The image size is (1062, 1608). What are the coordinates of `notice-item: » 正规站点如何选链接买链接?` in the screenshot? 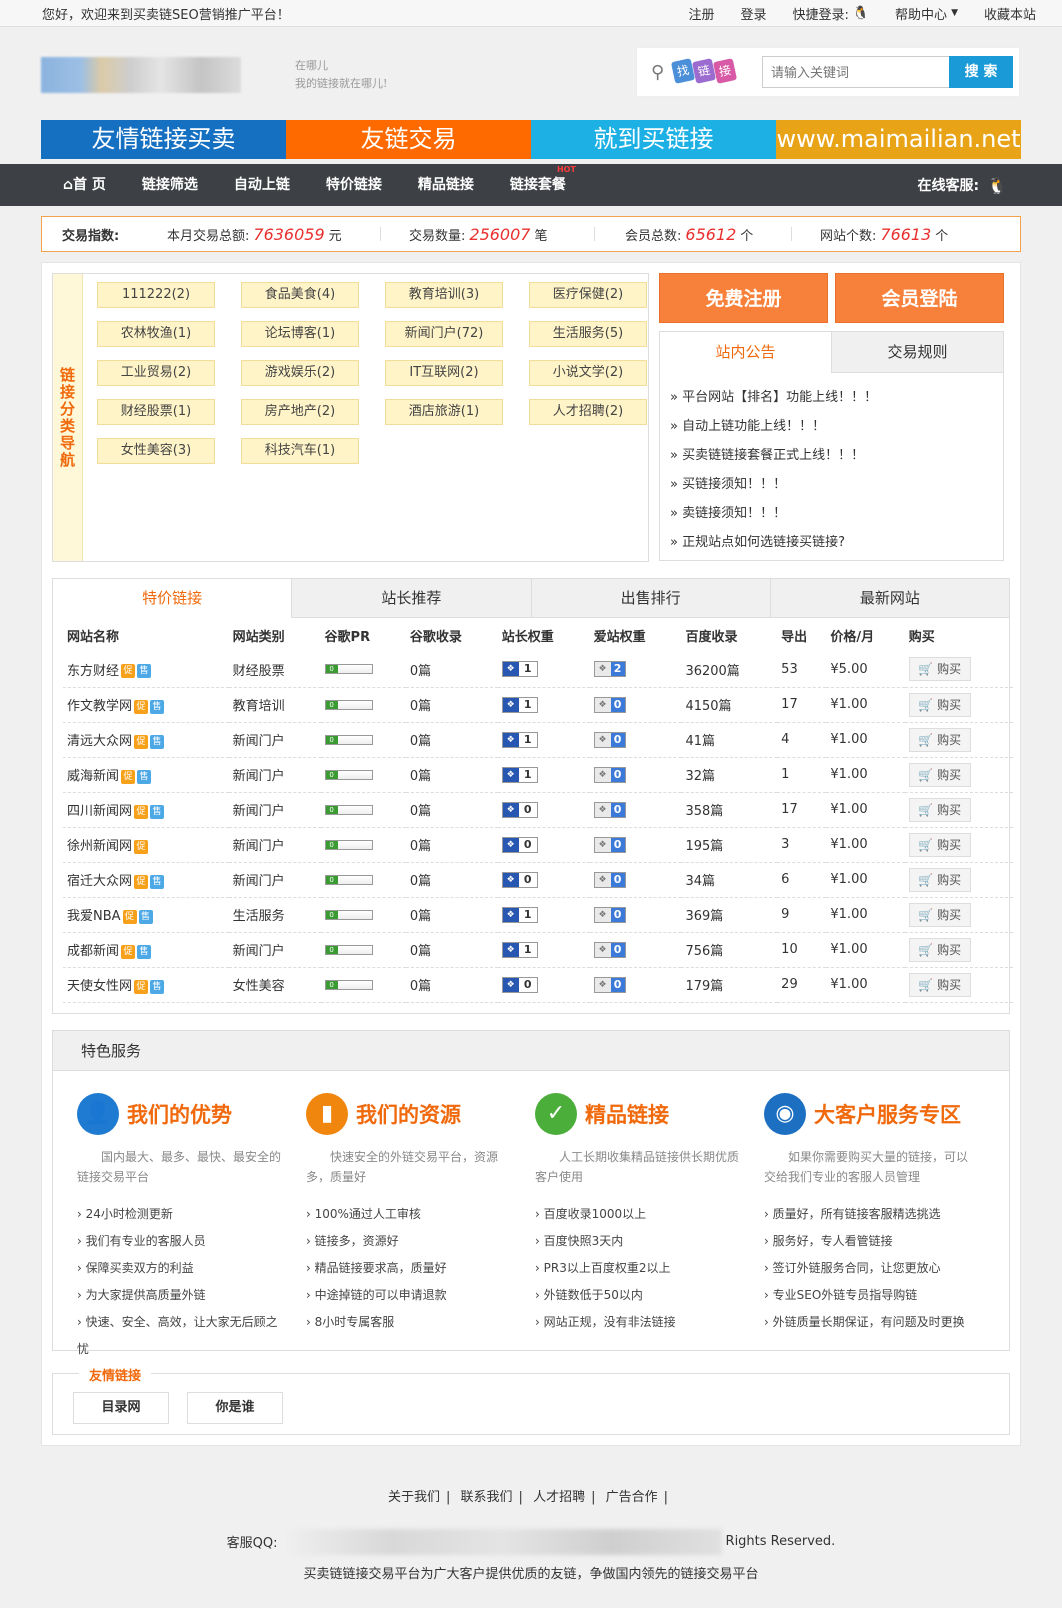 It's located at (836, 542).